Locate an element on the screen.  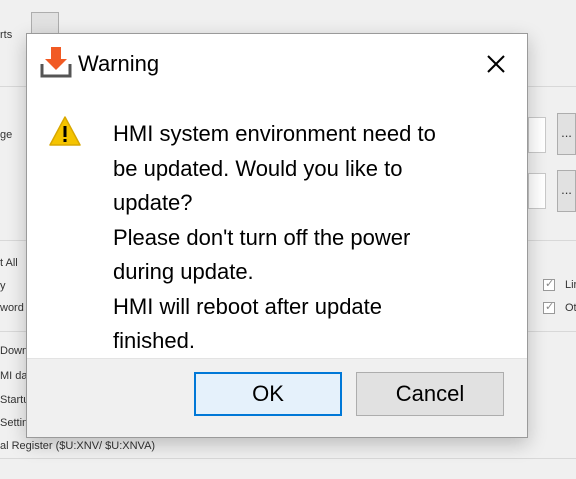
close-button is located at coordinates (496, 64).